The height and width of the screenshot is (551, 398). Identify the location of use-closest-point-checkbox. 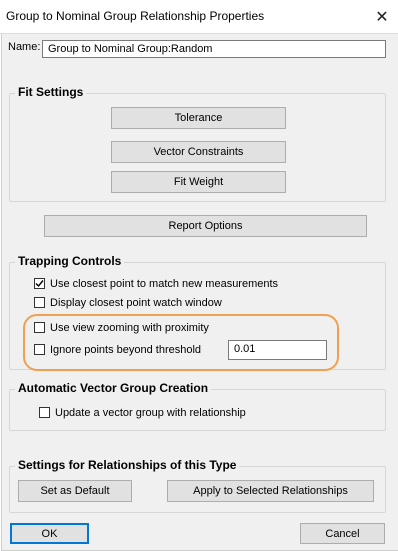
(39, 283).